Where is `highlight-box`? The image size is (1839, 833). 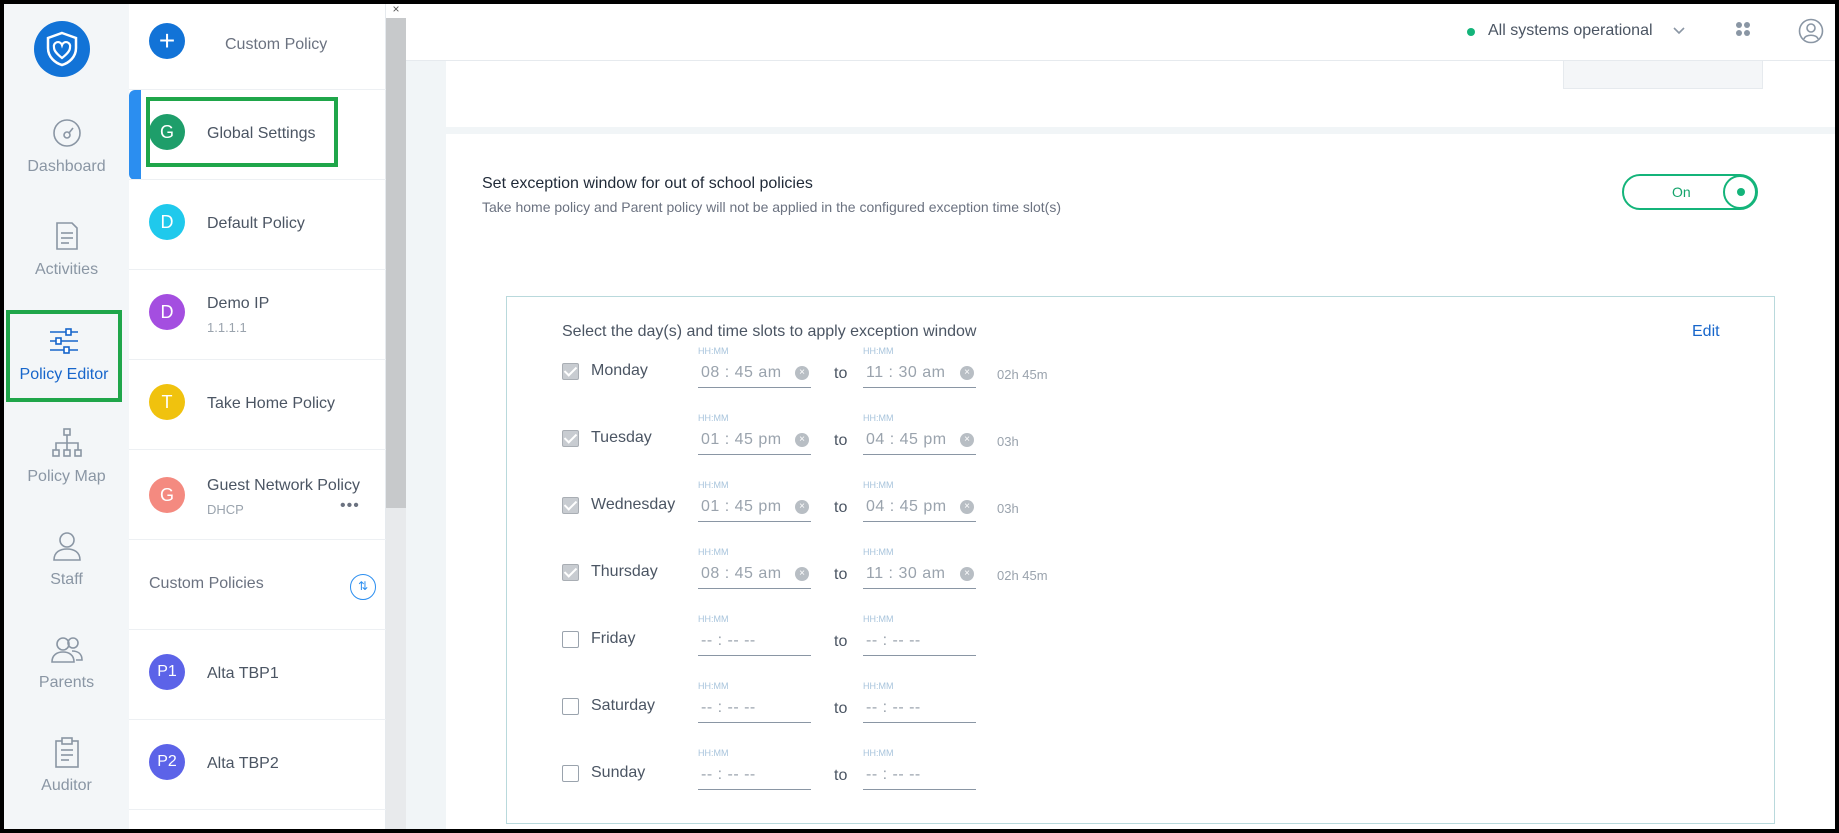 highlight-box is located at coordinates (242, 132).